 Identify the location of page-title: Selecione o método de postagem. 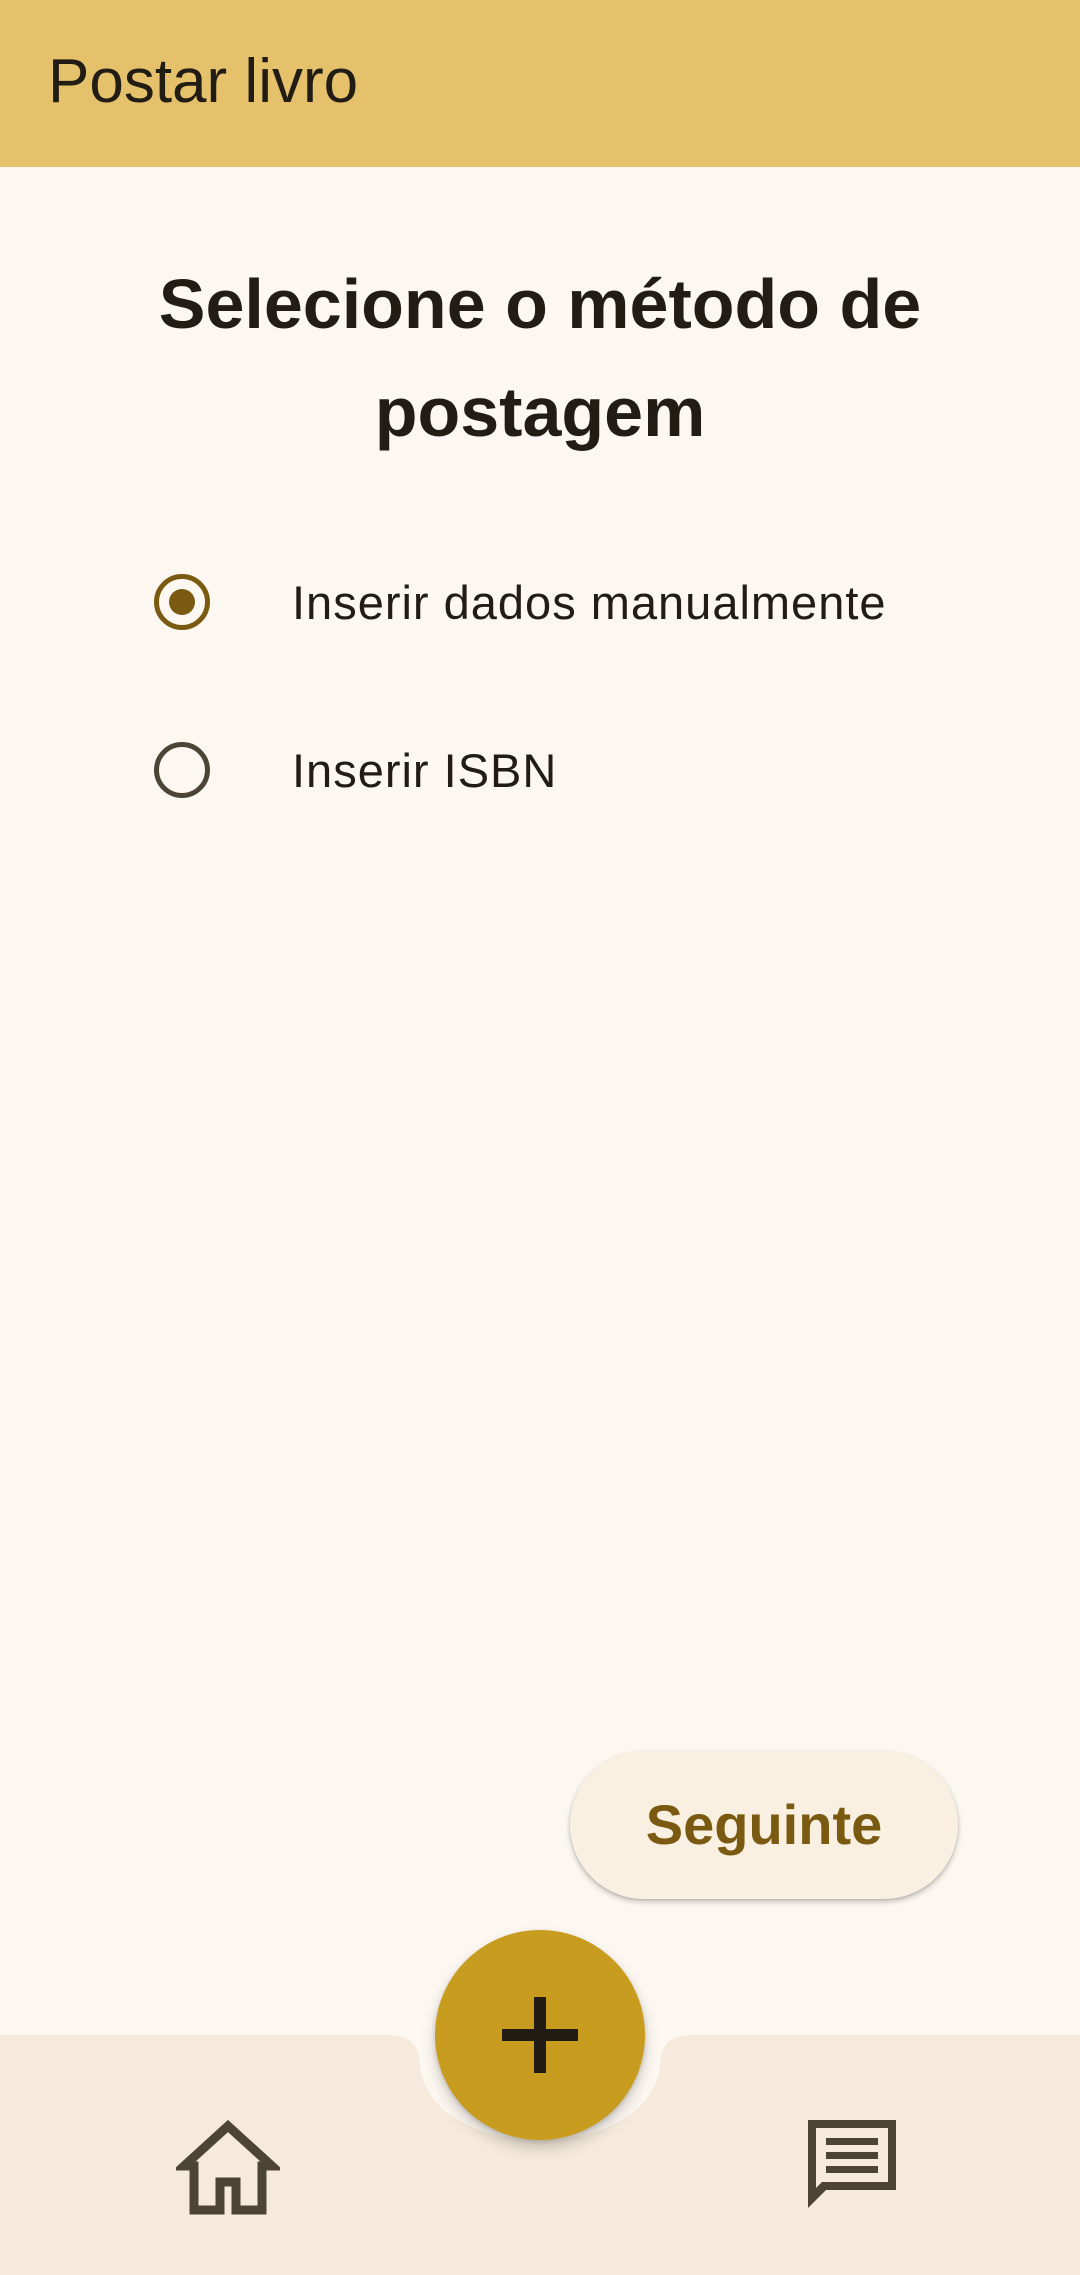
(540, 358).